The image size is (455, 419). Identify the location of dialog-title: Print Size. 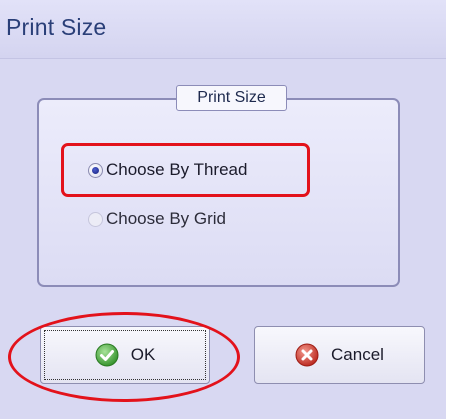
(56, 27).